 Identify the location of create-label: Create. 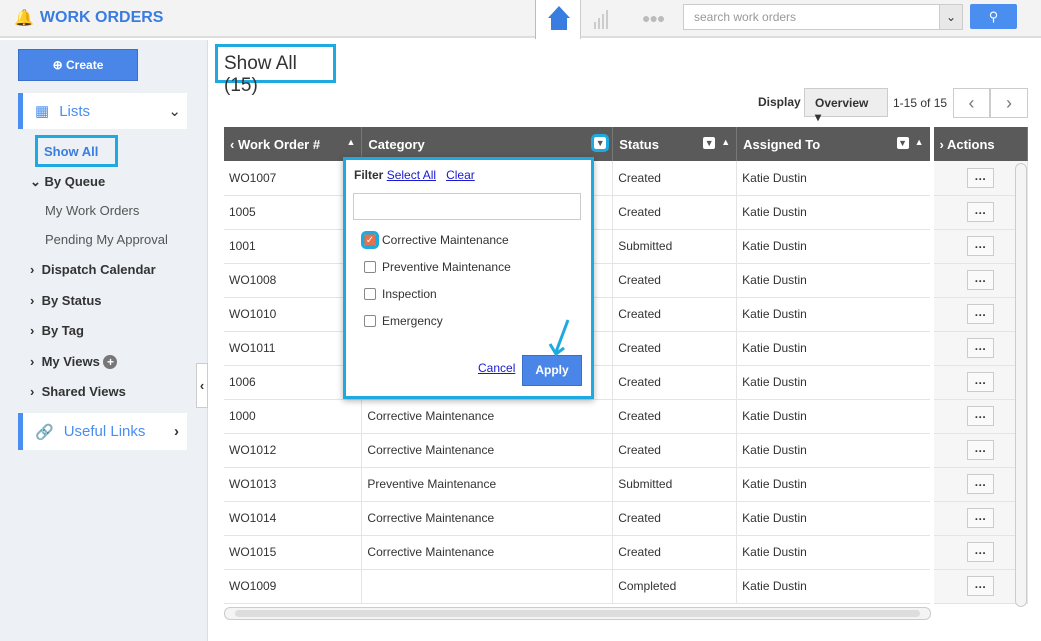
(85, 65).